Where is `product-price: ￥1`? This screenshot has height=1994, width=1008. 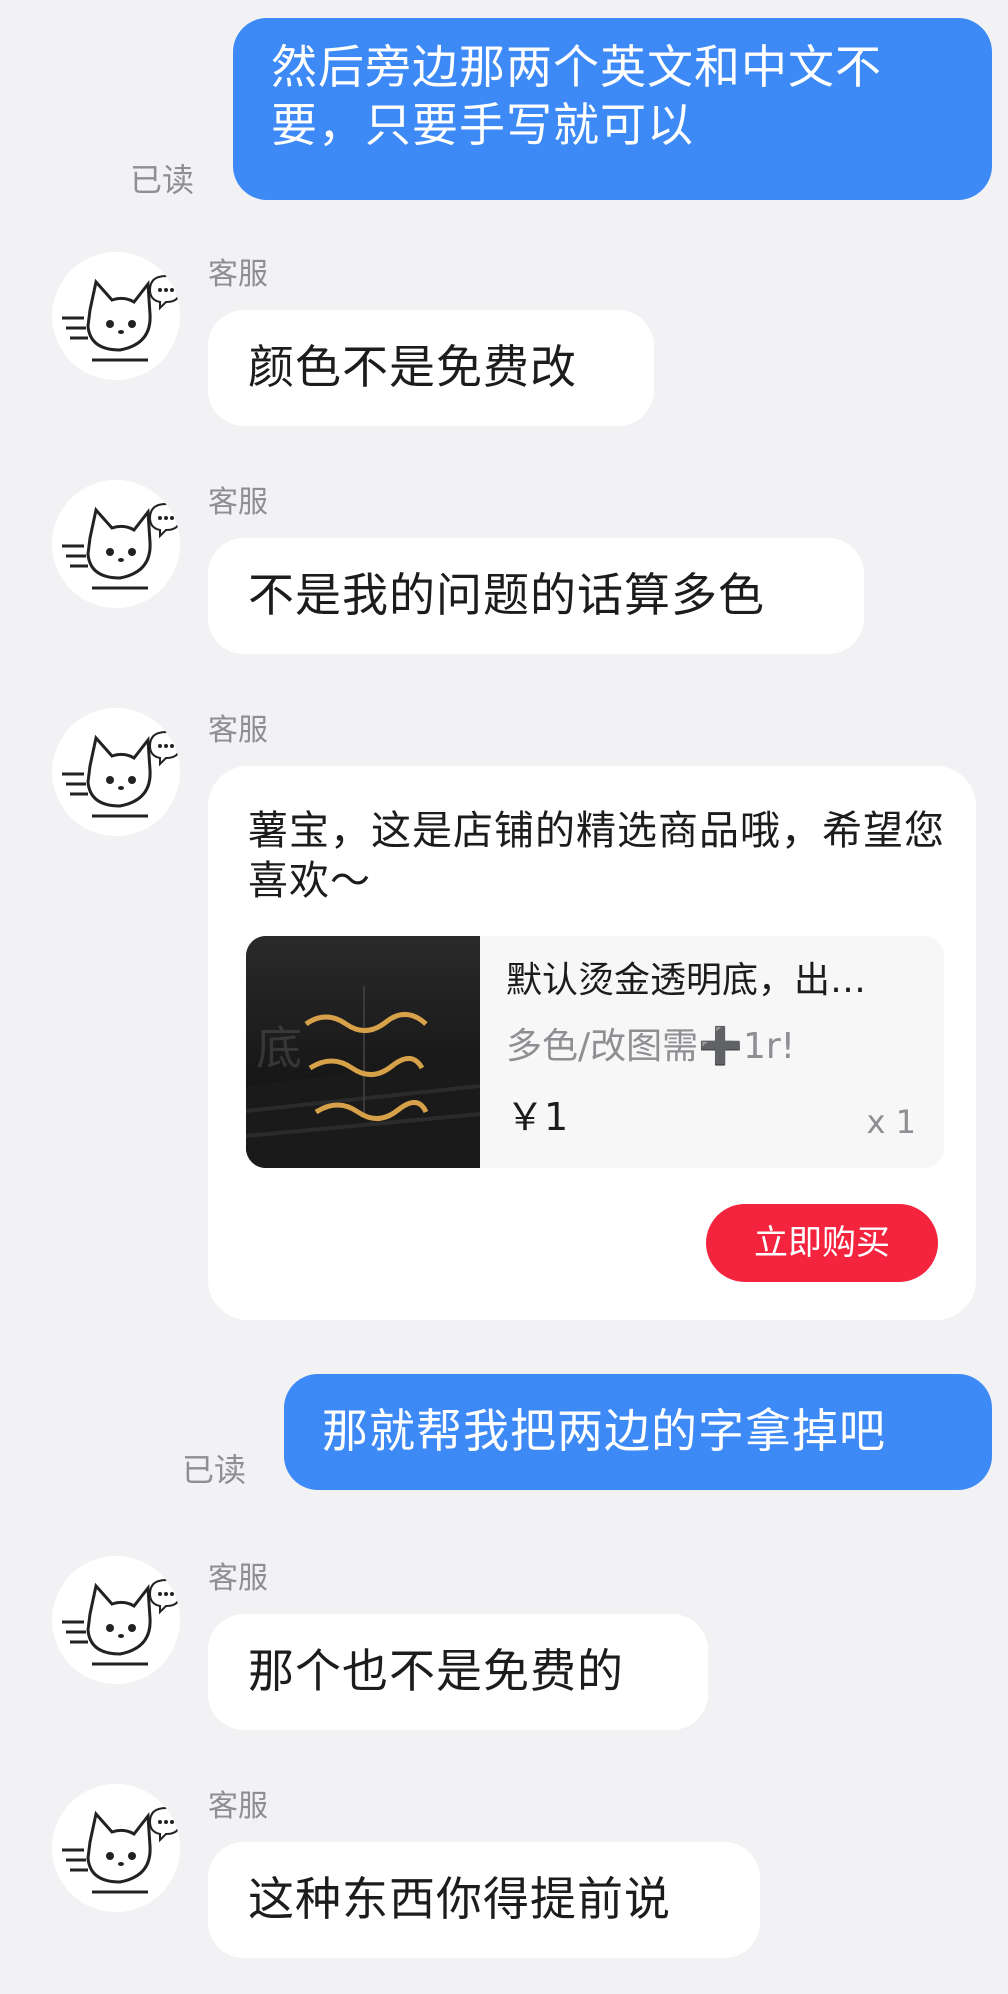
product-price: ￥1 is located at coordinates (537, 1117).